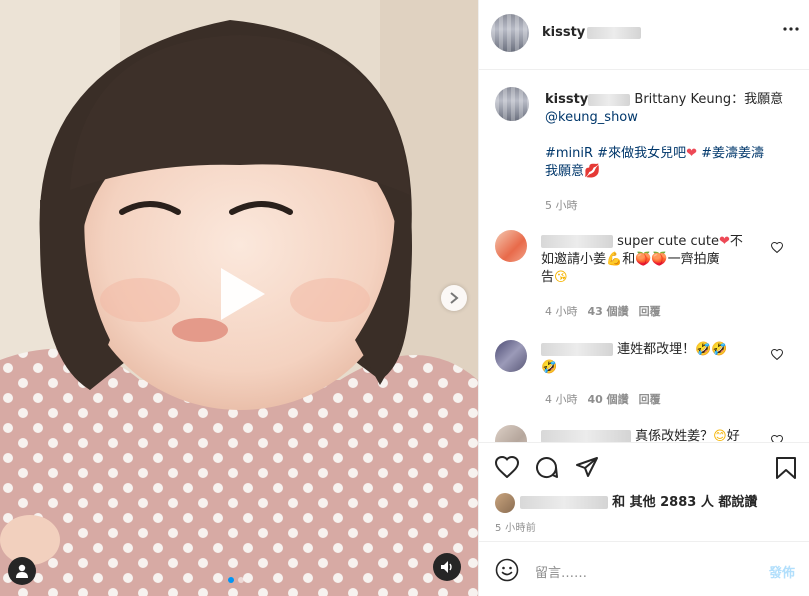  I want to click on smiling-emoji: 😊, so click(720, 435).